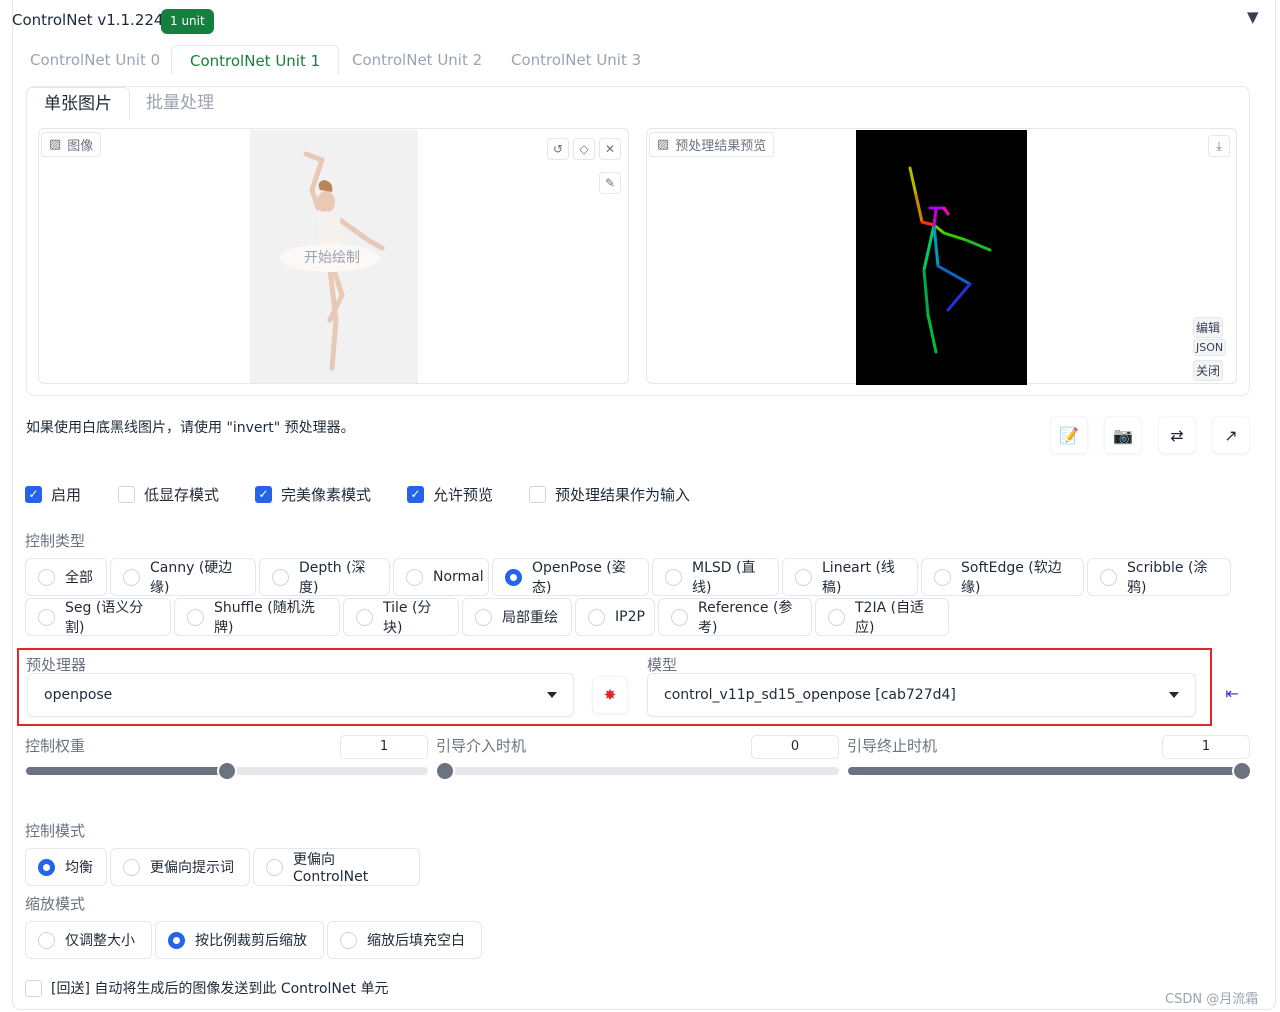 The width and height of the screenshot is (1280, 1012). Describe the element at coordinates (66, 577) in the screenshot. I see `control-type-option: 全部` at that location.